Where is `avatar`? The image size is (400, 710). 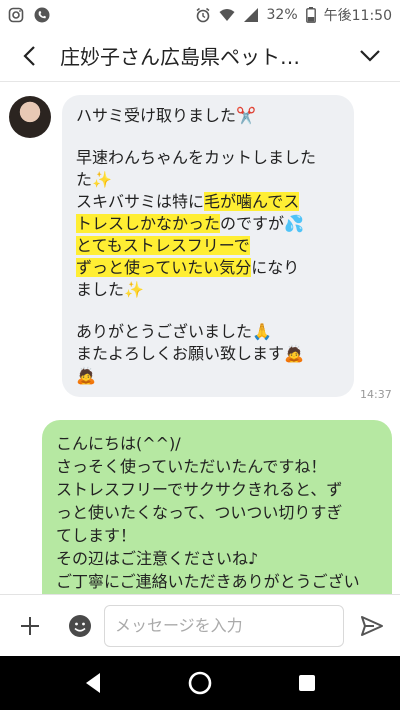
avatar is located at coordinates (30, 117).